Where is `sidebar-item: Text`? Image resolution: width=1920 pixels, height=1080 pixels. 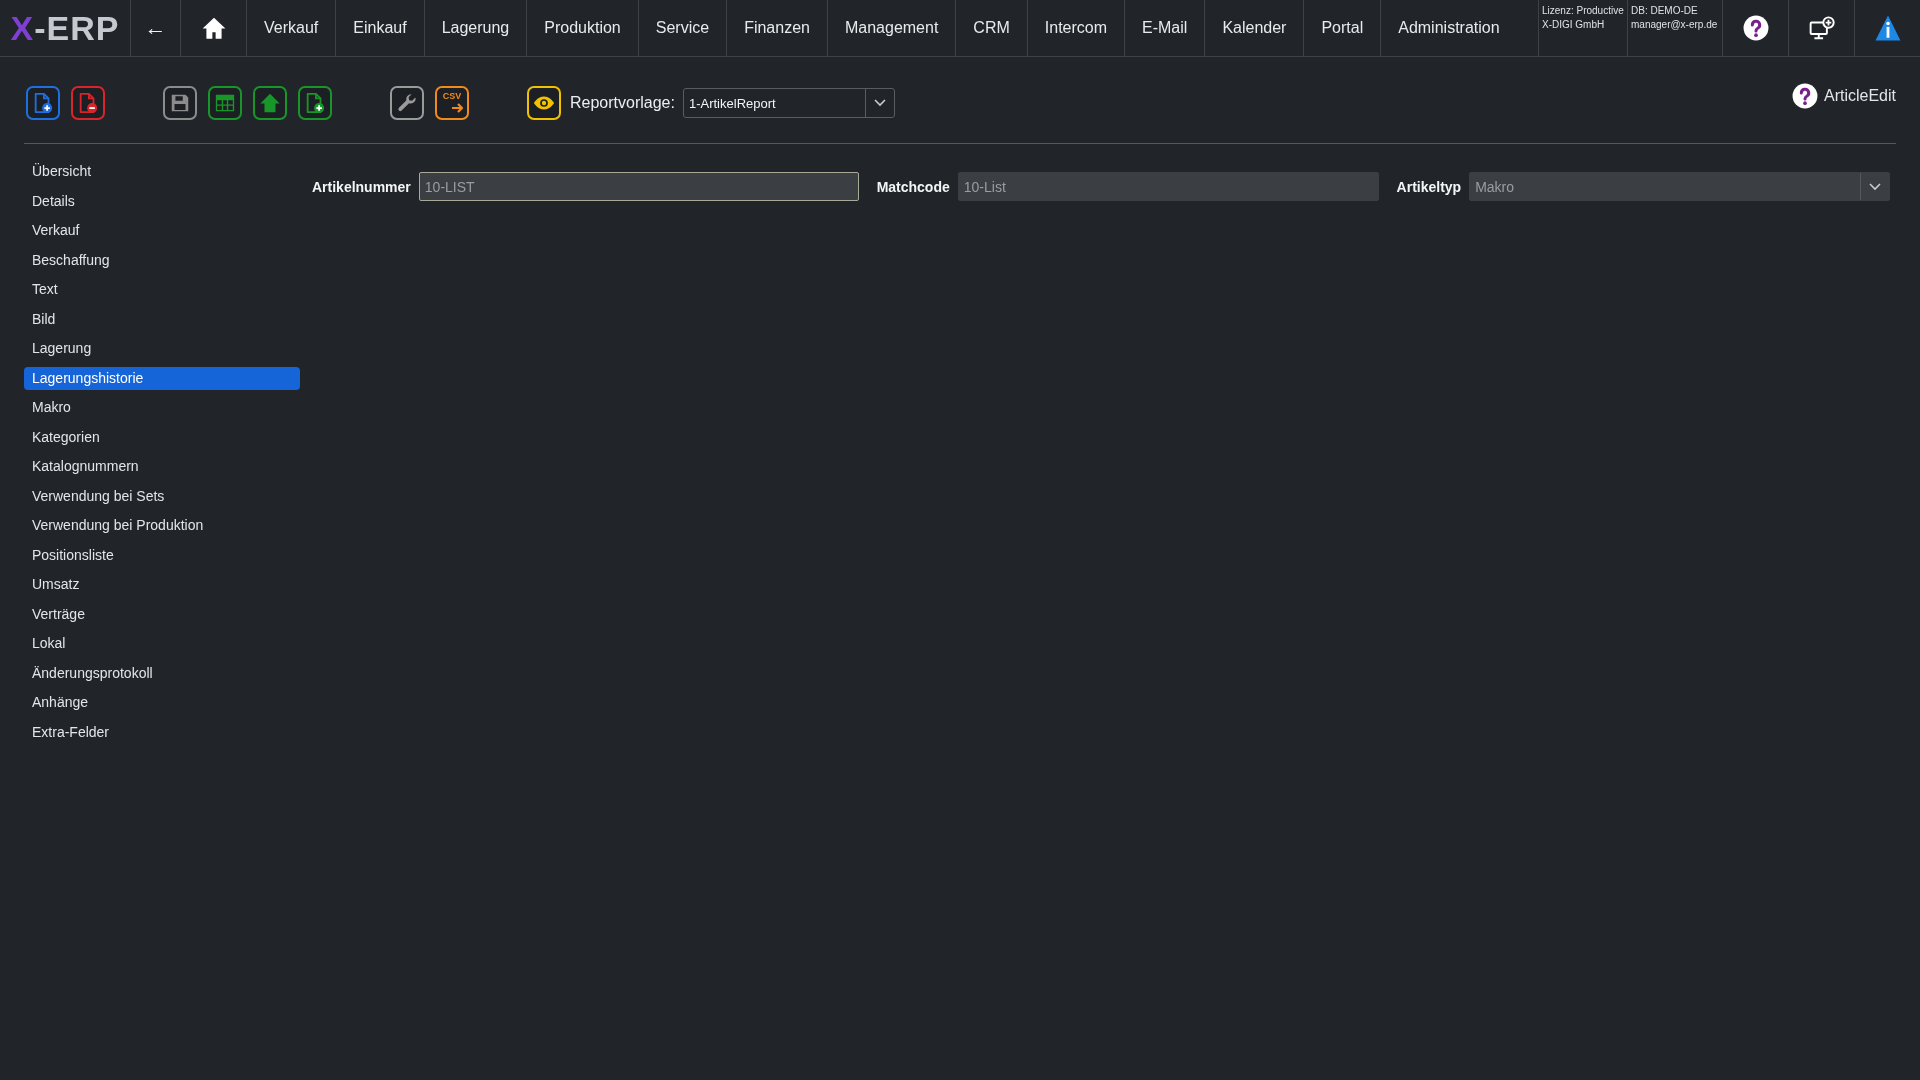 sidebar-item: Text is located at coordinates (162, 289).